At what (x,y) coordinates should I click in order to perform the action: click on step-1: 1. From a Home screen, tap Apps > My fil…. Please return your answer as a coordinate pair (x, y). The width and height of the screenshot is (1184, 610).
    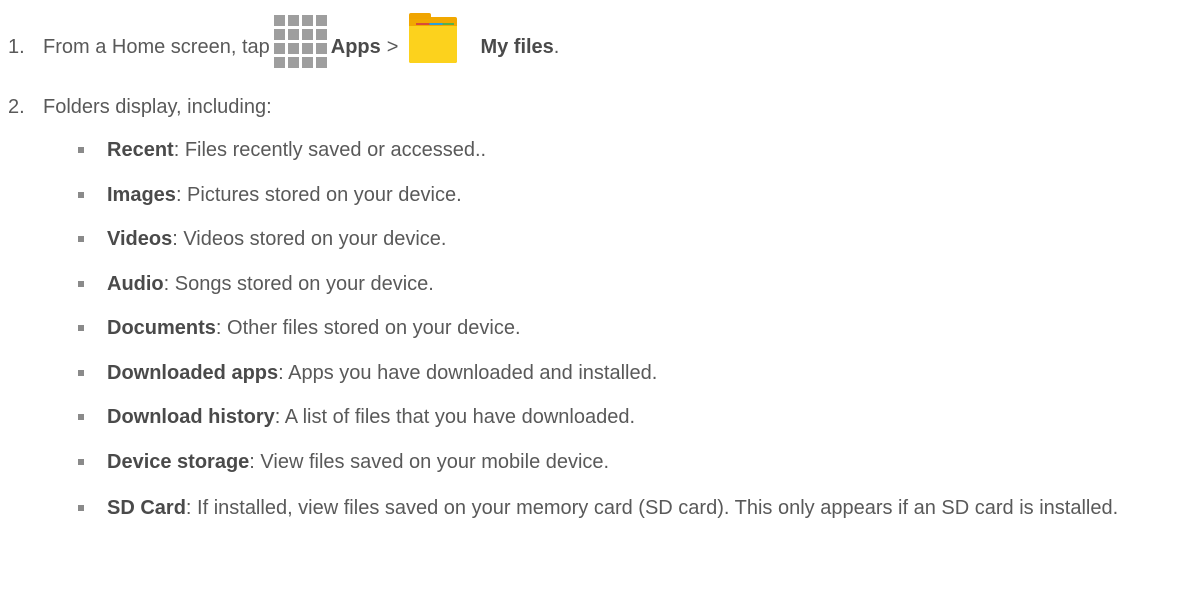
    Looking at the image, I should click on (280, 40).